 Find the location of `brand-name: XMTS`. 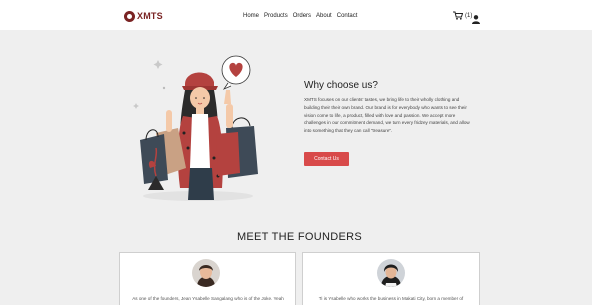

brand-name: XMTS is located at coordinates (150, 16).